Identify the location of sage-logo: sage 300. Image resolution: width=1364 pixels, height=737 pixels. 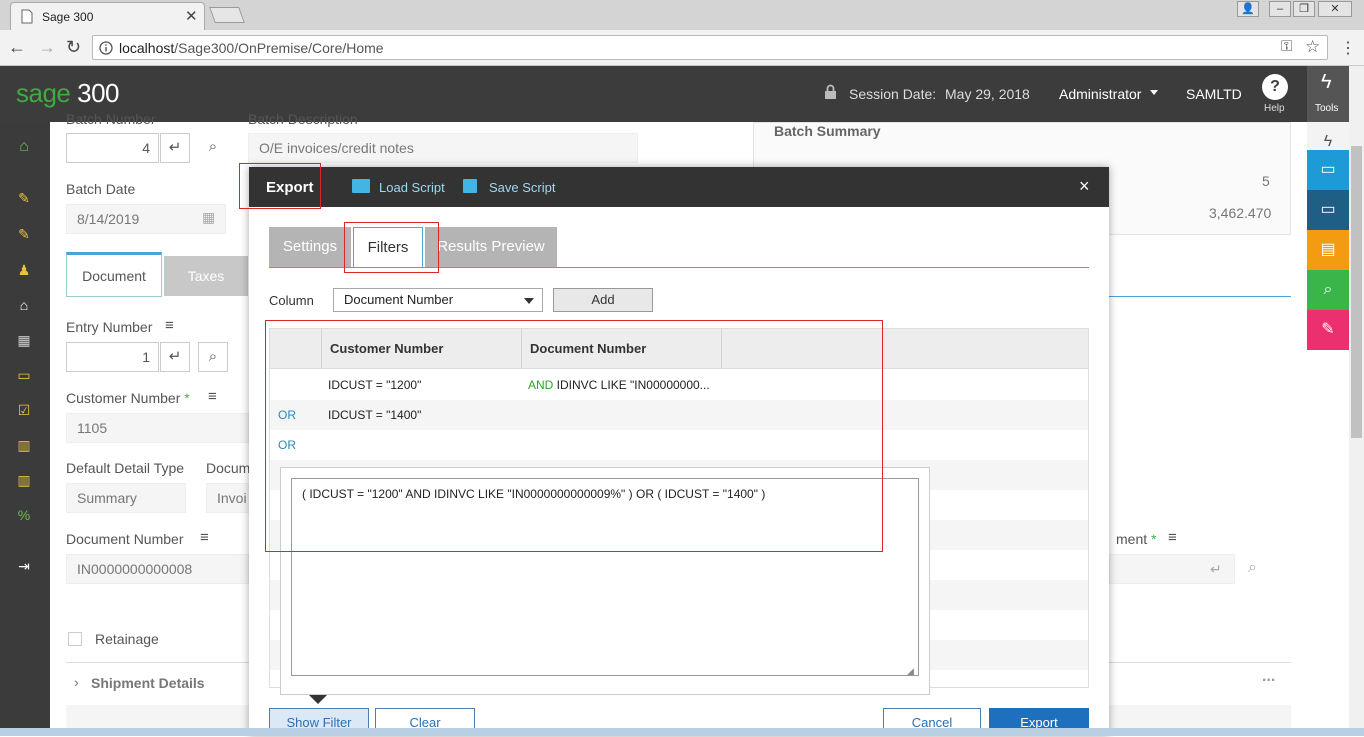
(68, 93).